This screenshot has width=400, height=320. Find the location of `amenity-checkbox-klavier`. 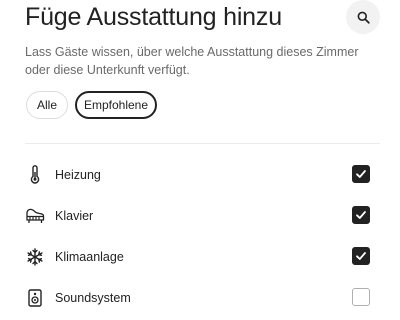

amenity-checkbox-klavier is located at coordinates (361, 215).